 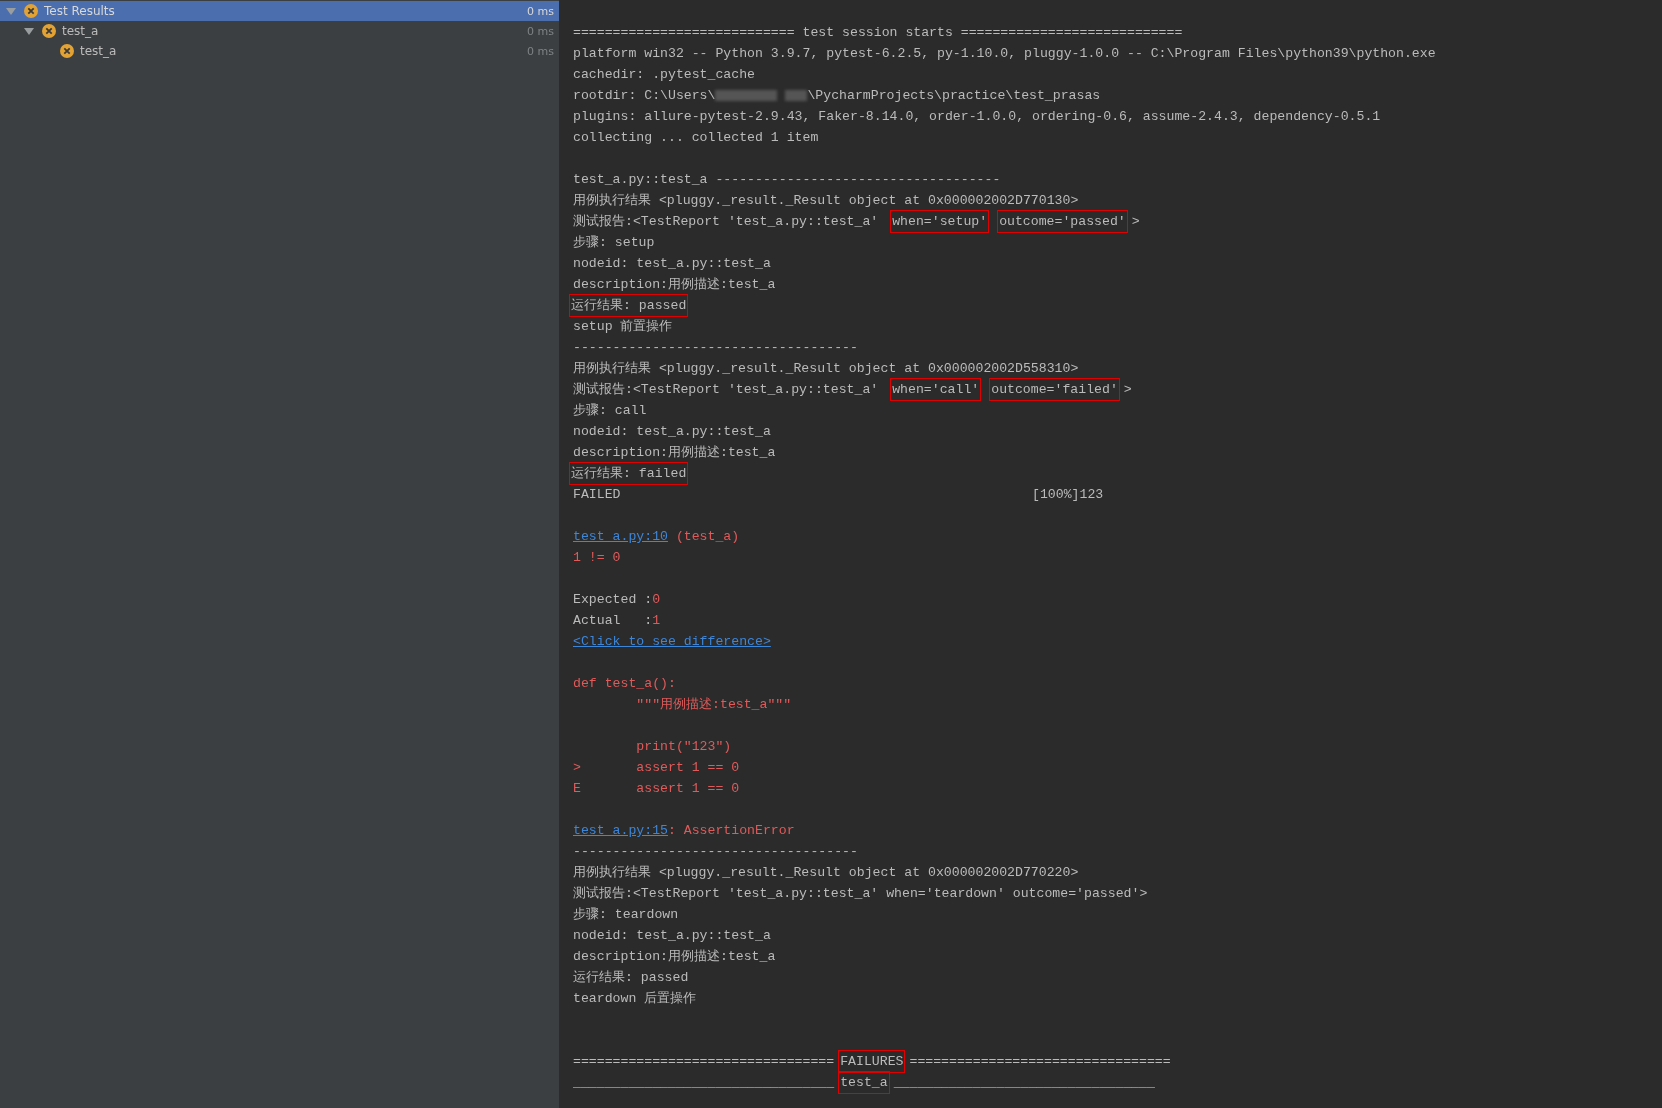 What do you see at coordinates (977, 116) in the screenshot?
I see `console-text: plugins: allure-pytest-2.9.43, Faker-8.14.0, order-1.0.0, ordering-0.6, assume-2.4.3, dependency-0.5.1` at bounding box center [977, 116].